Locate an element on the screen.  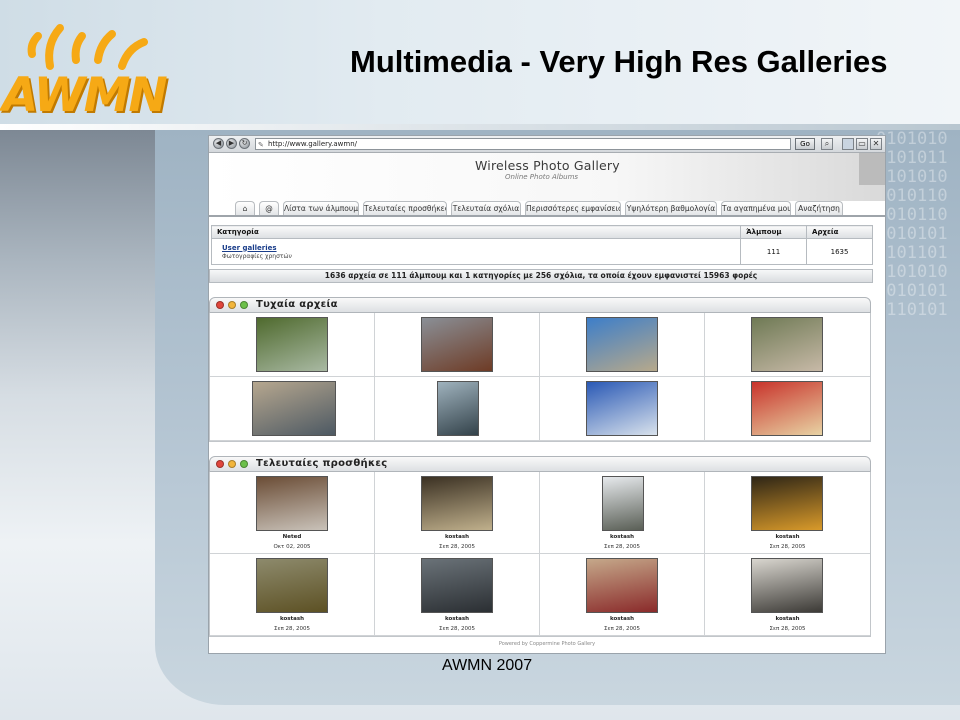
tab-most-viewed: Περισσότερες εμφανίσεις is located at coordinates (573, 208).